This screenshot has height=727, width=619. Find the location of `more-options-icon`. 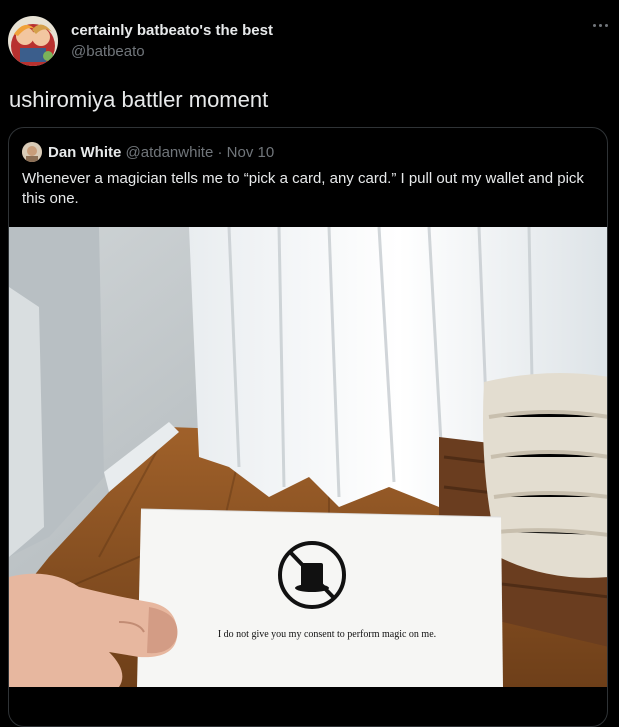

more-options-icon is located at coordinates (600, 25).